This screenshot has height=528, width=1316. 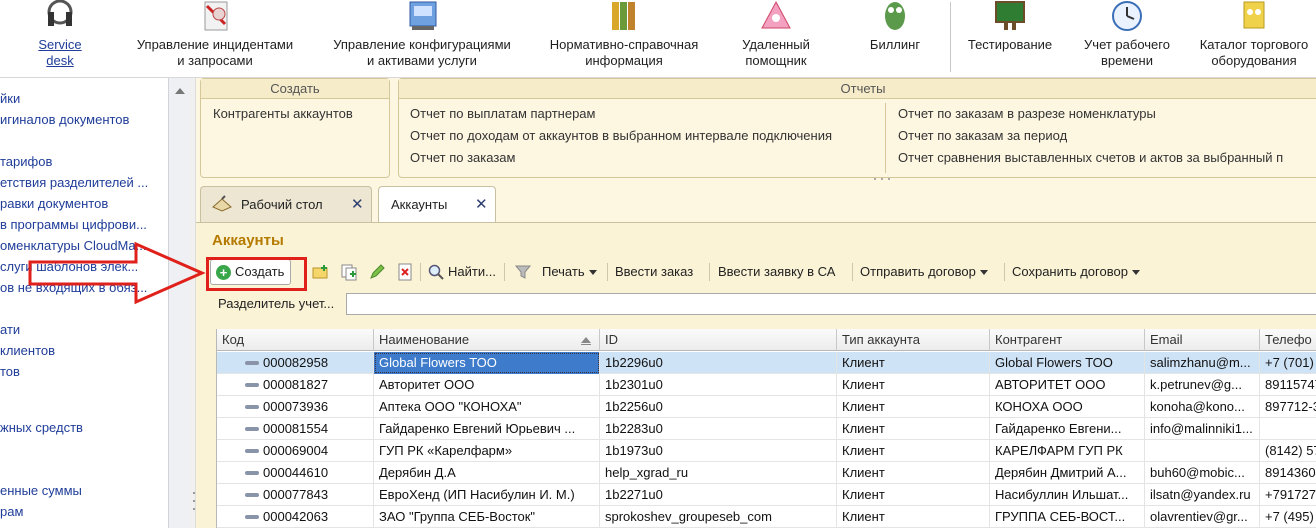 I want to click on column-header-account-type: Тип аккаунта, so click(x=913, y=340).